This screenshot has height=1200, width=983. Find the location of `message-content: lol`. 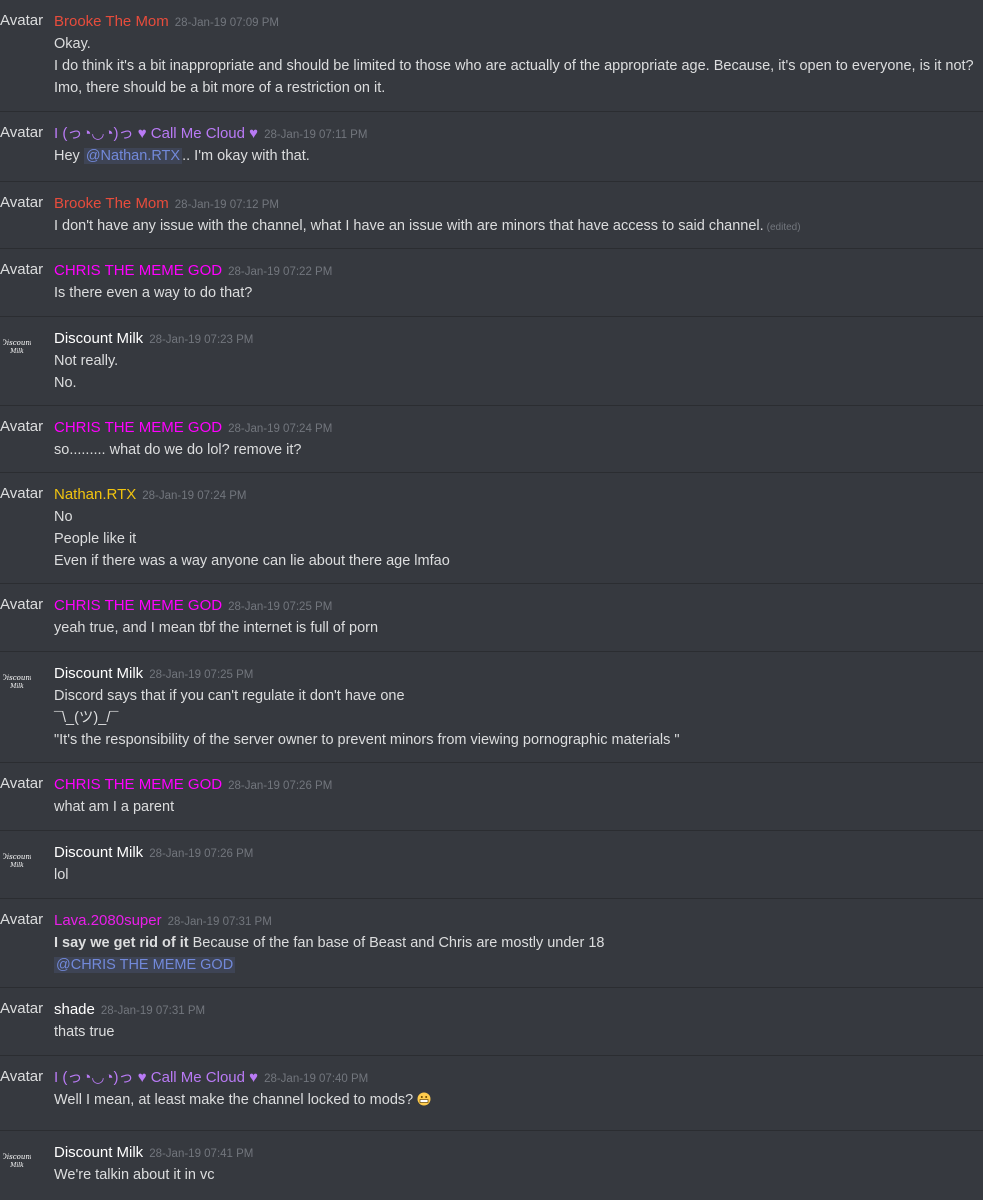

message-content: lol is located at coordinates (61, 875).